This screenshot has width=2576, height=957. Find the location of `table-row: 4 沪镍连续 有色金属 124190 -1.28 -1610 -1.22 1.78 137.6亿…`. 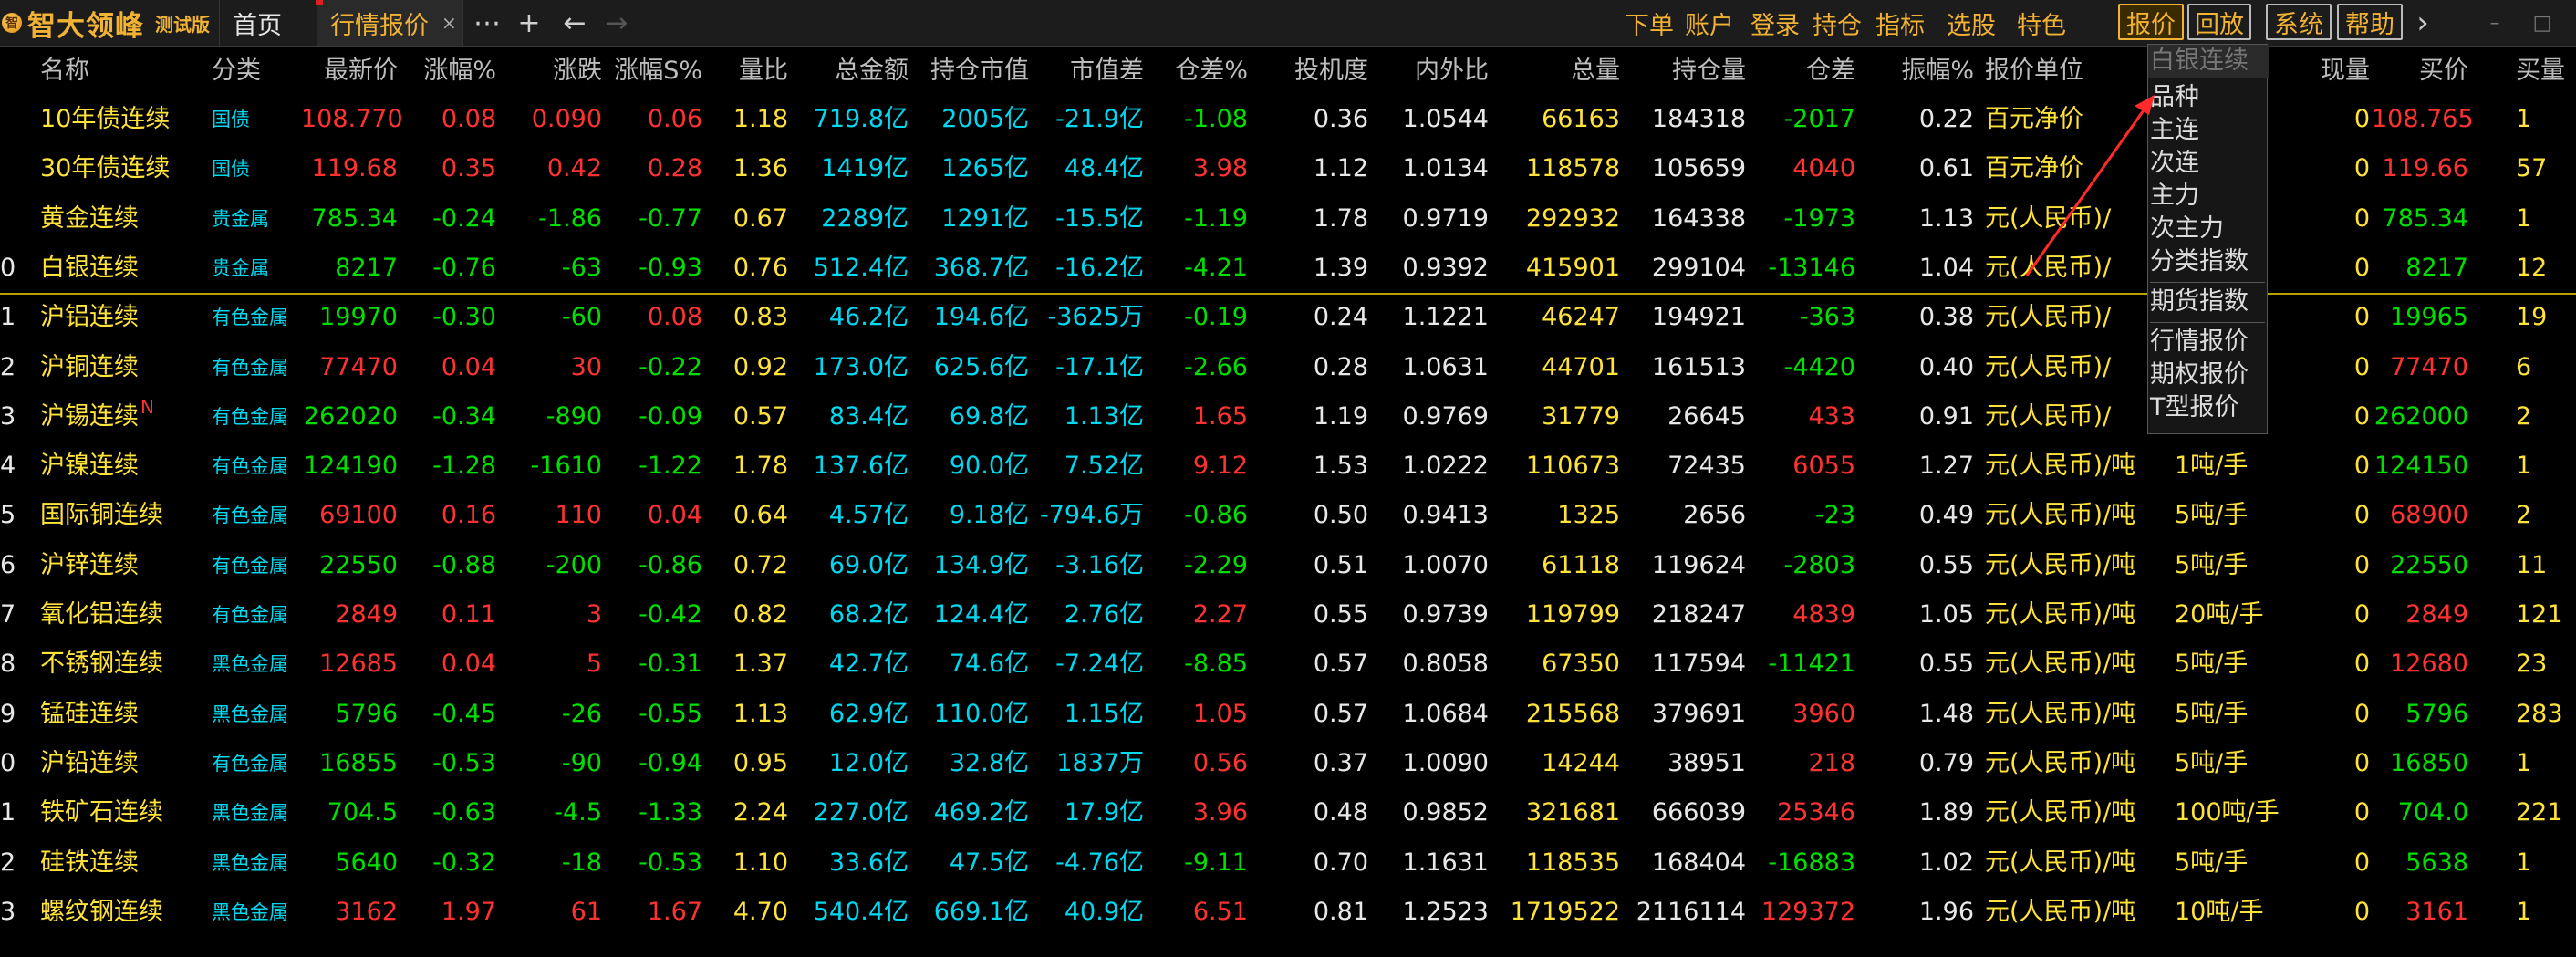

table-row: 4 沪镍连续 有色金属 124190 -1.28 -1610 -1.22 1.78 137.6亿… is located at coordinates (1288, 467).